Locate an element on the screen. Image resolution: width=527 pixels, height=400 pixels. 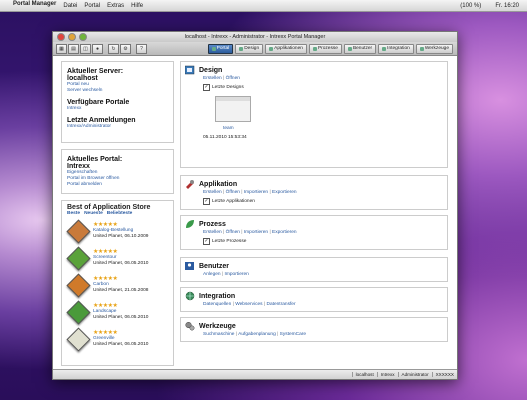
store-filter-links: Beste Neueste Beliebteste is located at coordinates (117, 213).